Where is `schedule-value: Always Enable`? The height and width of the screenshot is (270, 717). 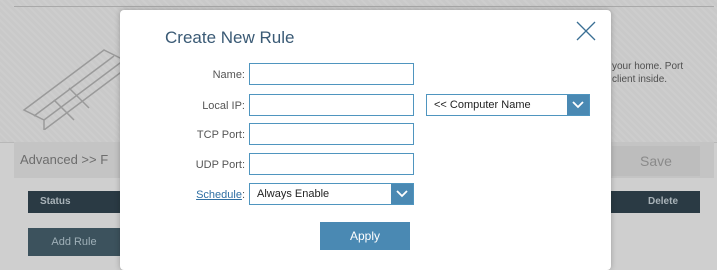
schedule-value: Always Enable is located at coordinates (293, 194).